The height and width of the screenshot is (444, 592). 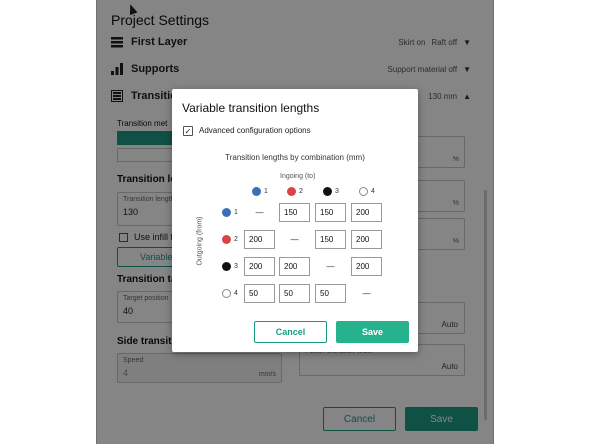 I want to click on column-header-3: 3, so click(x=331, y=191).